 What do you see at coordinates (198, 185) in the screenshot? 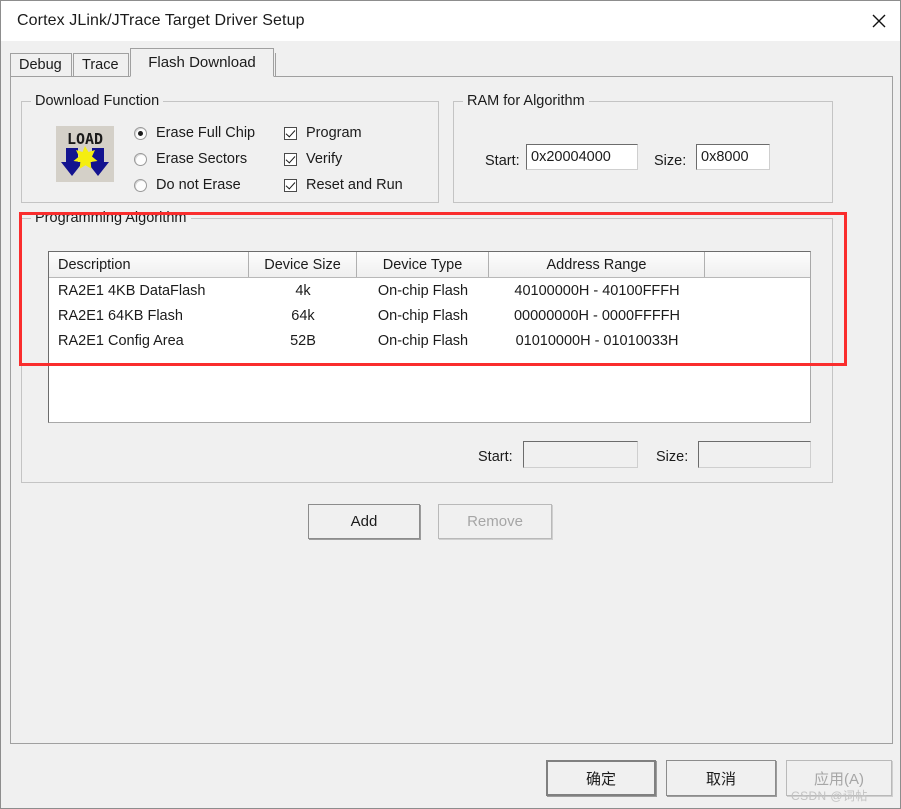
I see `radio-label: Do not Erase` at bounding box center [198, 185].